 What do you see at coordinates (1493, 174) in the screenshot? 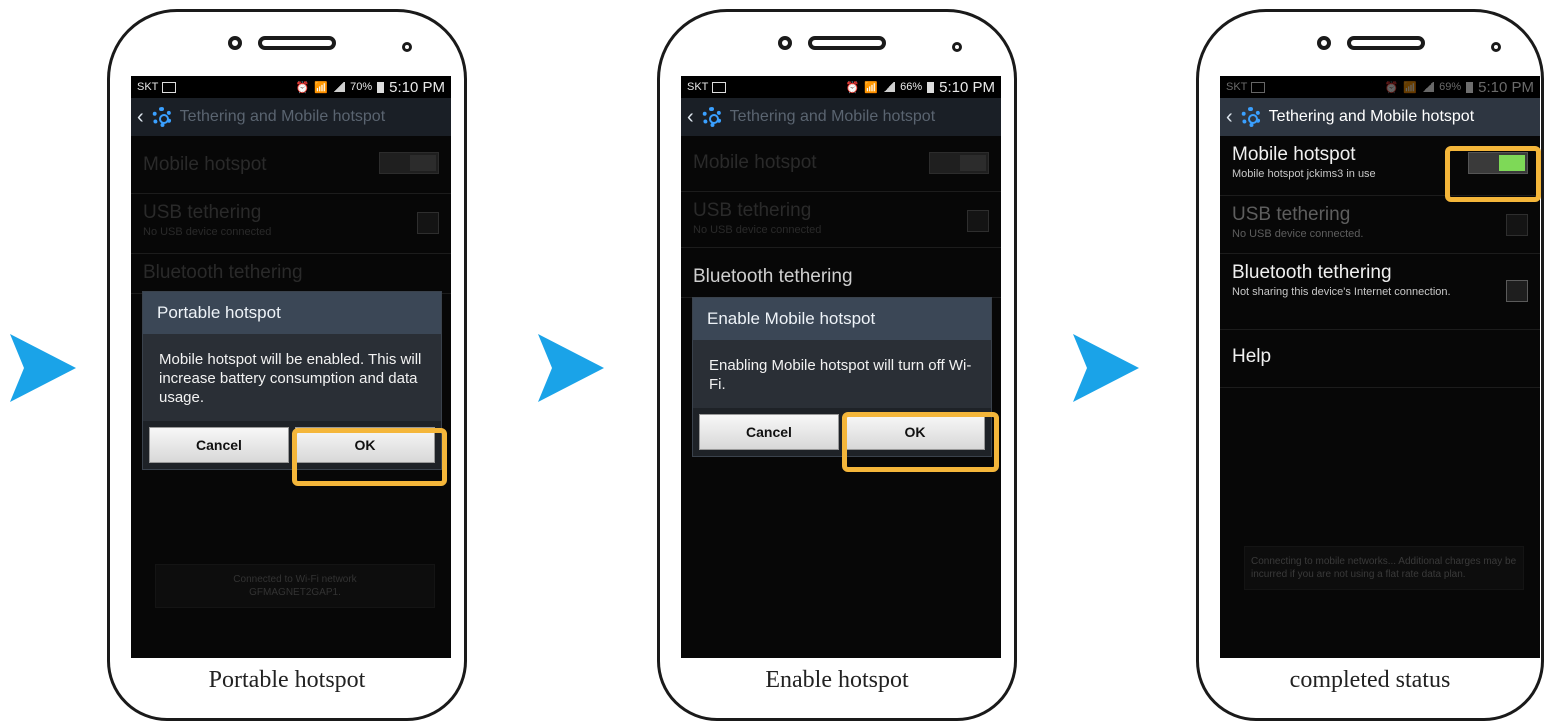
I see `toggle-highlight` at bounding box center [1493, 174].